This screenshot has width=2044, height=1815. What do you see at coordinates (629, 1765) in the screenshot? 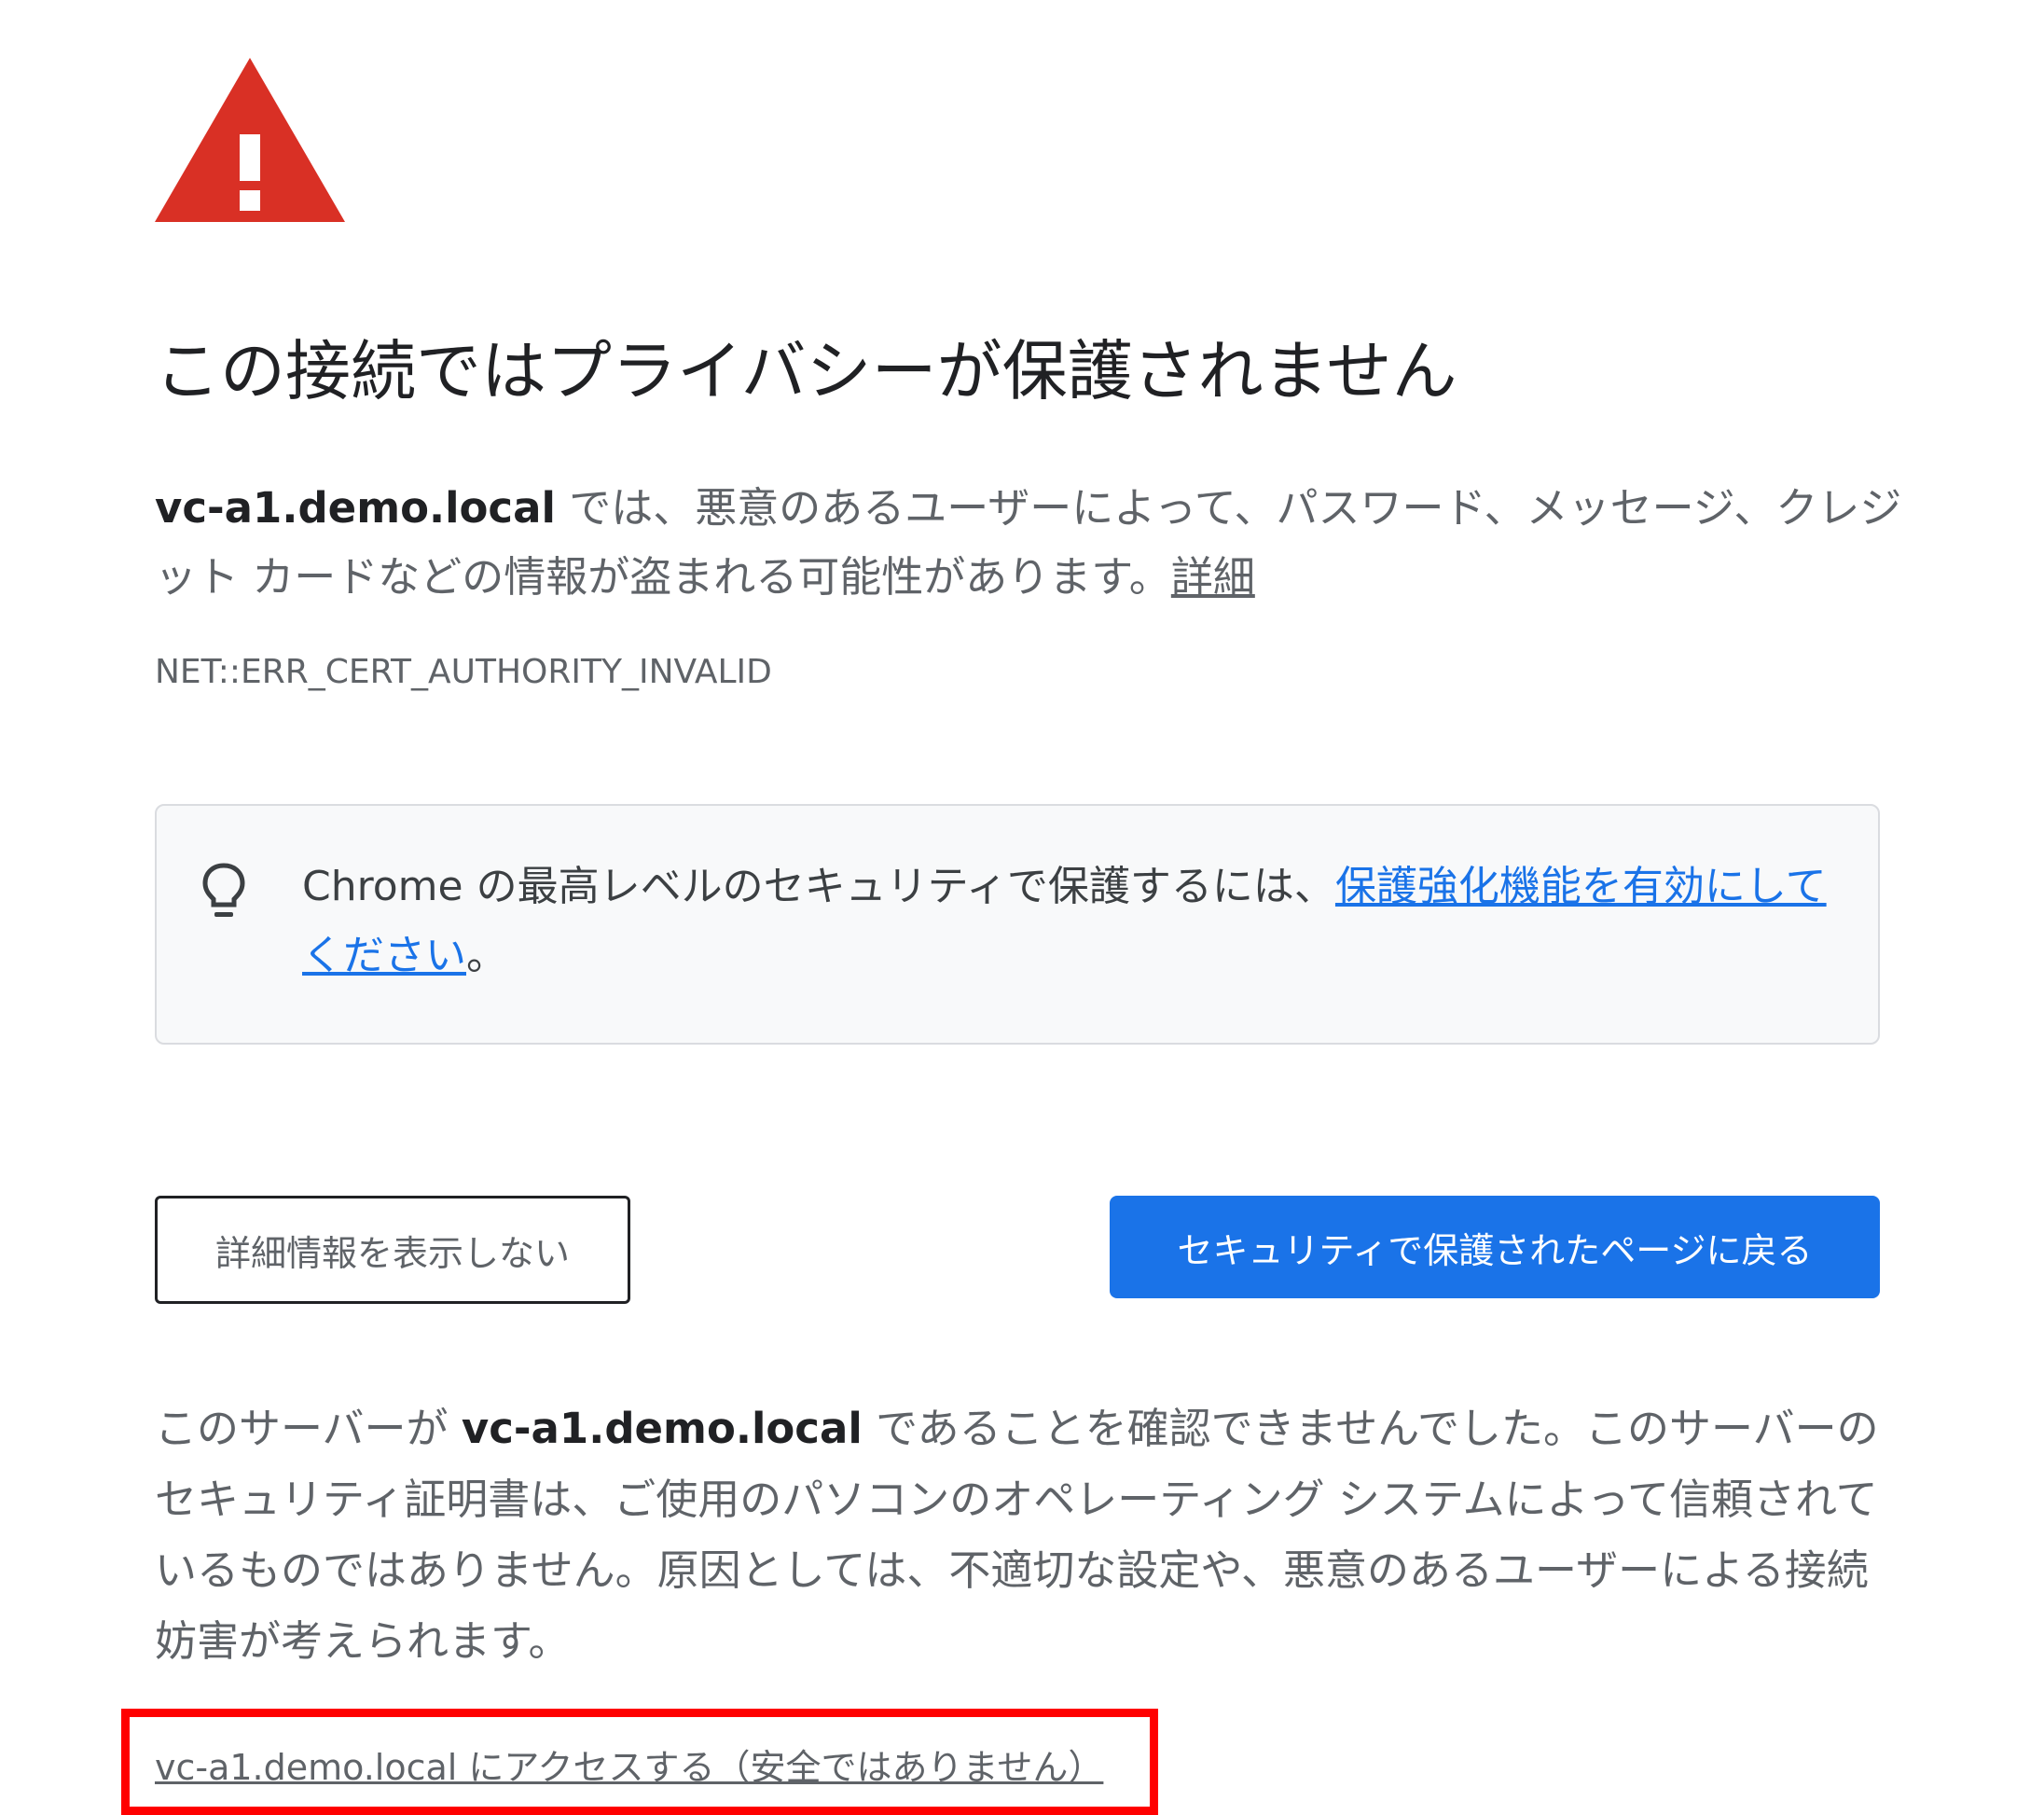
I see `proceed-unsafe-link: vc-a1.demo.local にアクセスする（安全ではありません）` at bounding box center [629, 1765].